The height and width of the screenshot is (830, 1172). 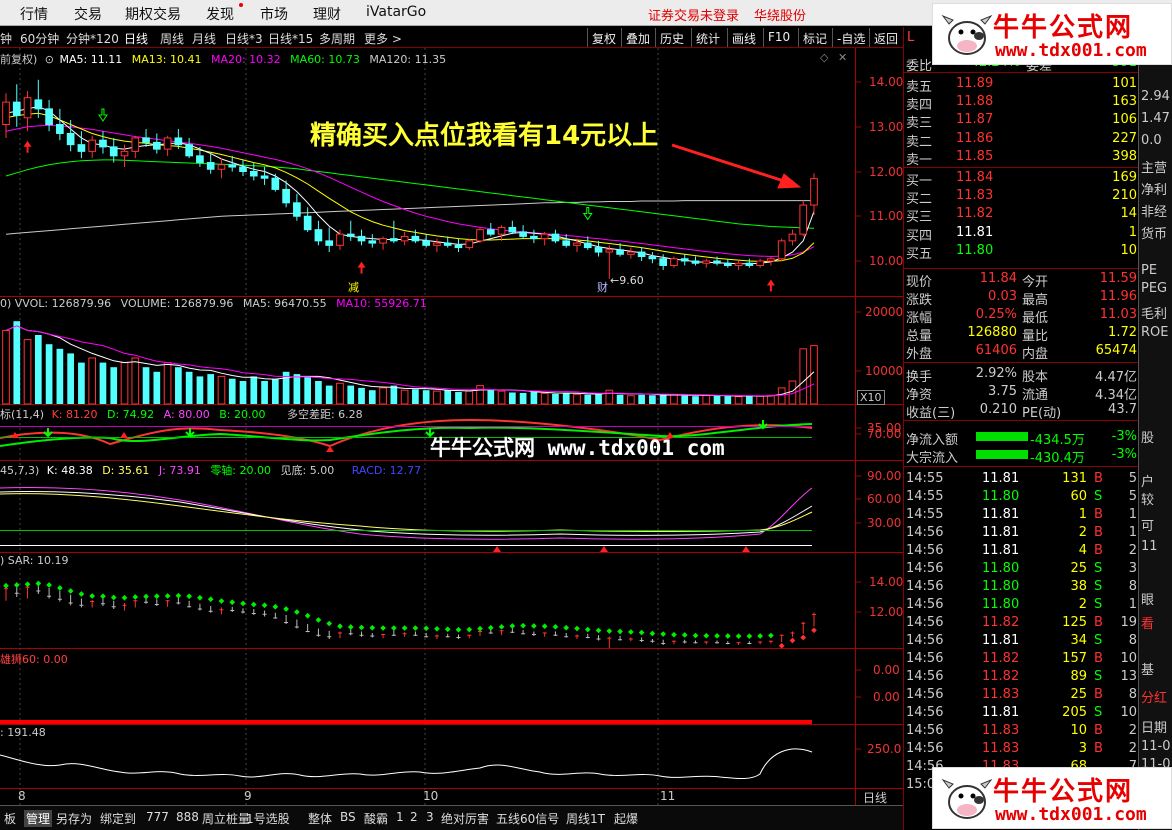 I want to click on menu-market: 市场, so click(x=274, y=14).